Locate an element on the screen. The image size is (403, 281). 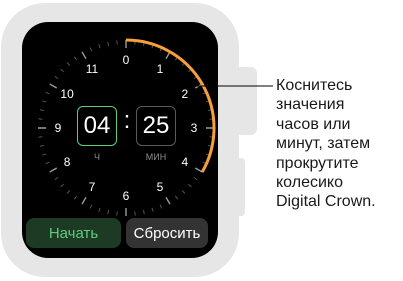
callout-line: колесико is located at coordinates (309, 183).